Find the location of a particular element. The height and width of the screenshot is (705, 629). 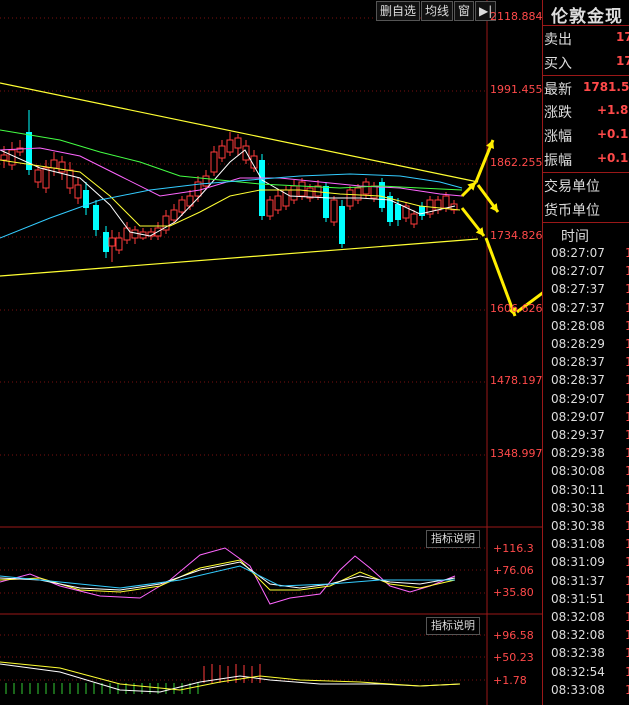

quote-value: 1781.5 is located at coordinates (606, 87).